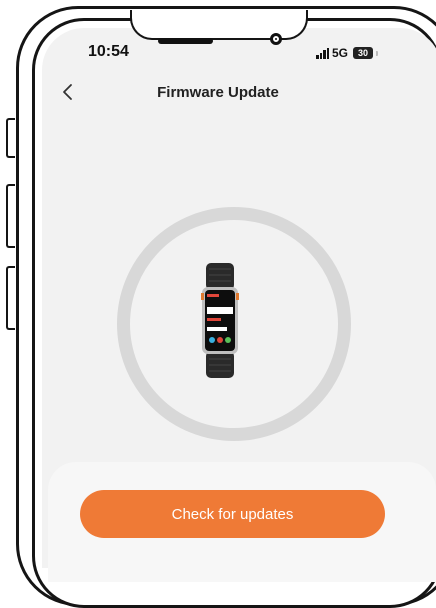  I want to click on status-indicators: 5G 30, so click(347, 53).